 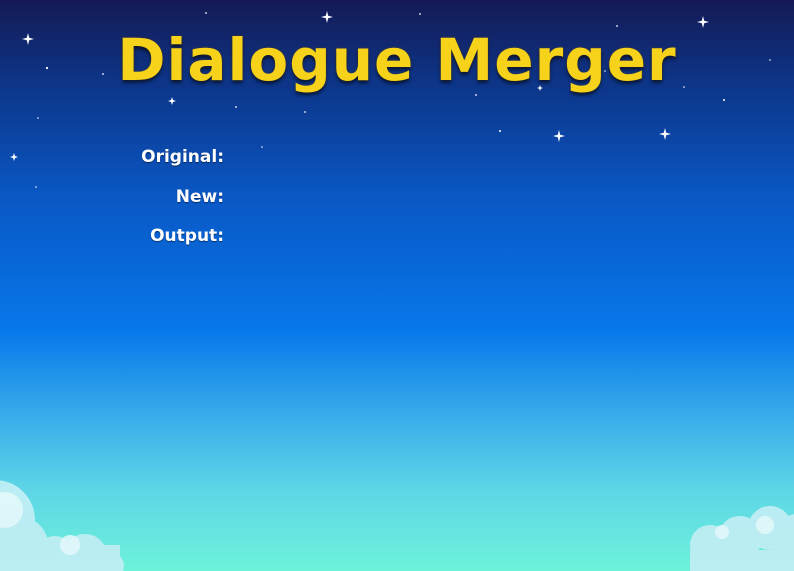 I want to click on cloud-right, so click(x=742, y=538).